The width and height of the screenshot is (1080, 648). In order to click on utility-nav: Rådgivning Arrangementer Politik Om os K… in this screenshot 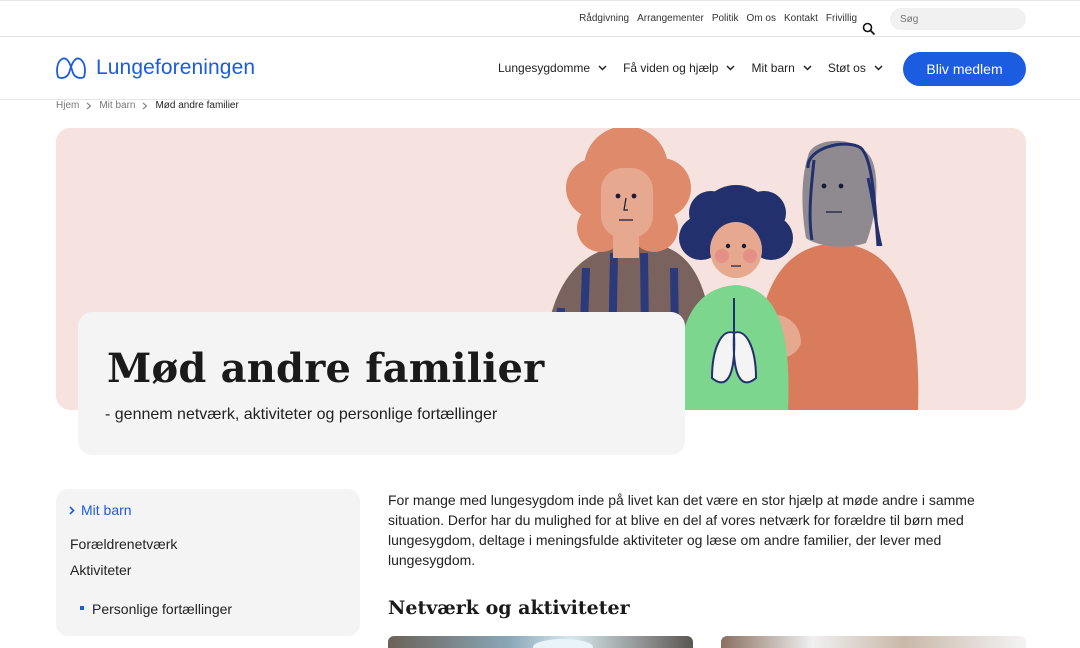, I will do `click(718, 18)`.